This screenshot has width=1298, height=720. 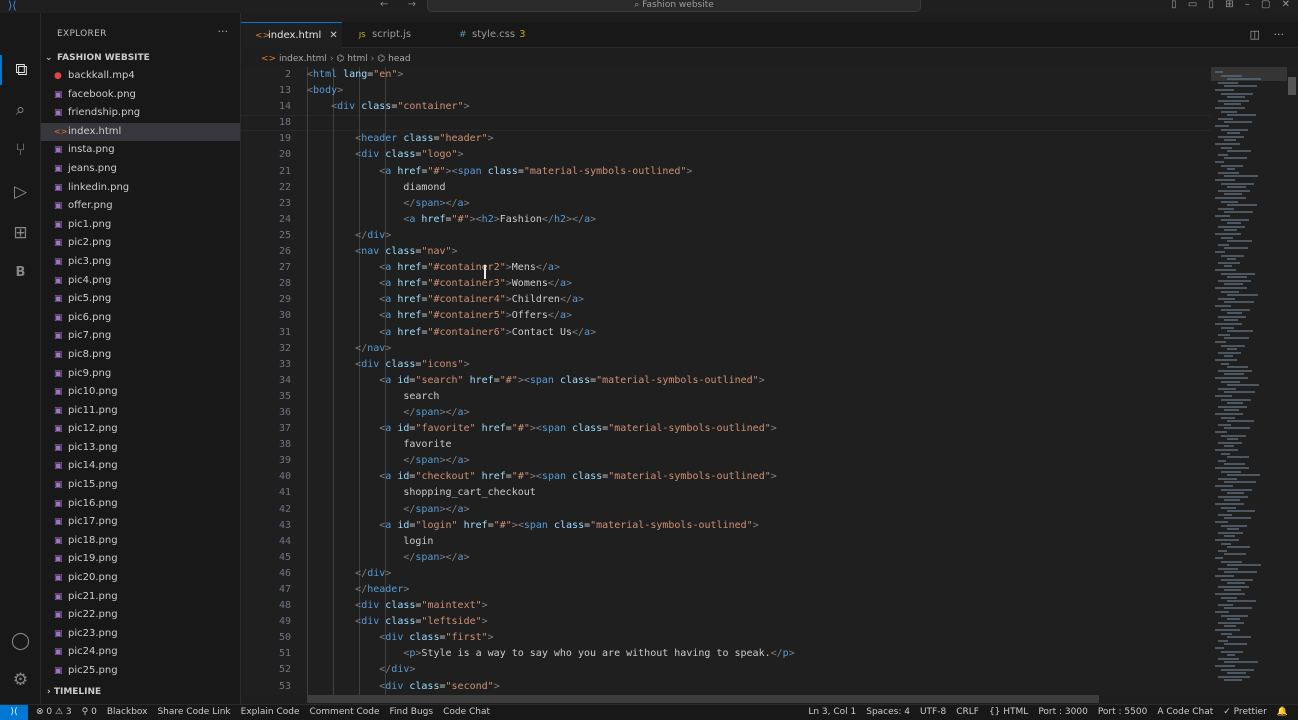 What do you see at coordinates (140, 76) in the screenshot?
I see `file-item-backkall-mp4: ● backkall.mp4` at bounding box center [140, 76].